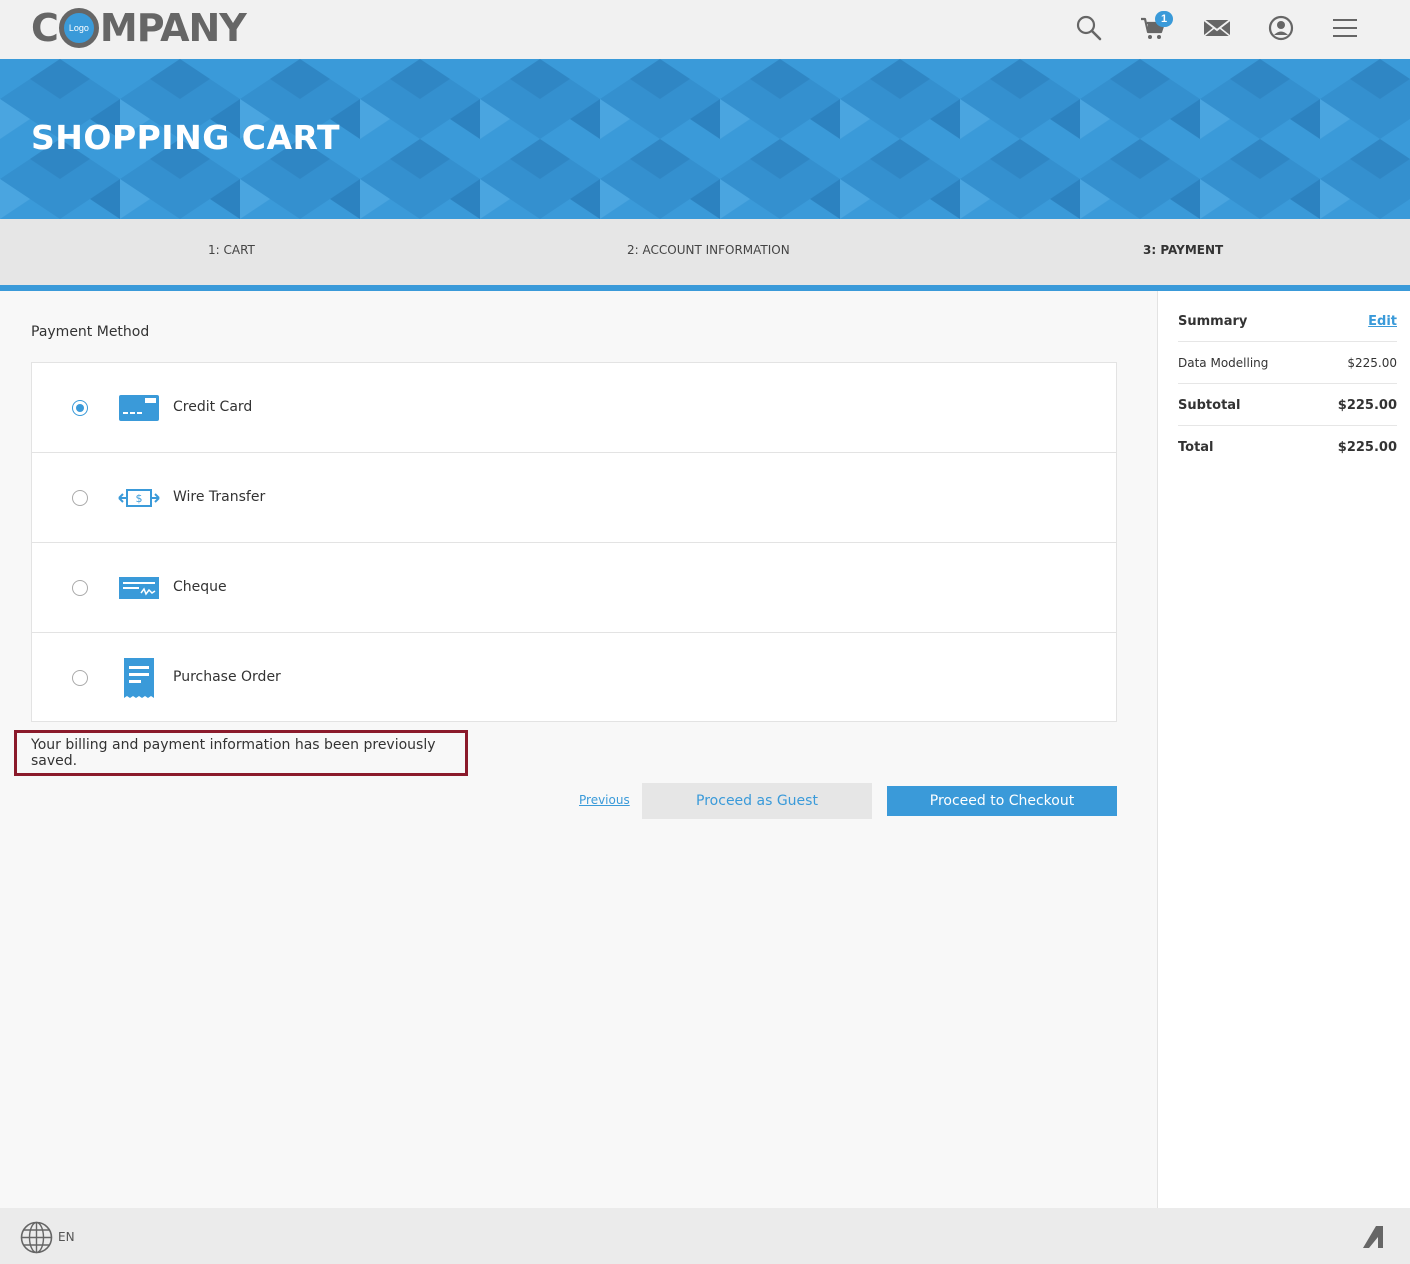  I want to click on cheque-icon, so click(139, 588).